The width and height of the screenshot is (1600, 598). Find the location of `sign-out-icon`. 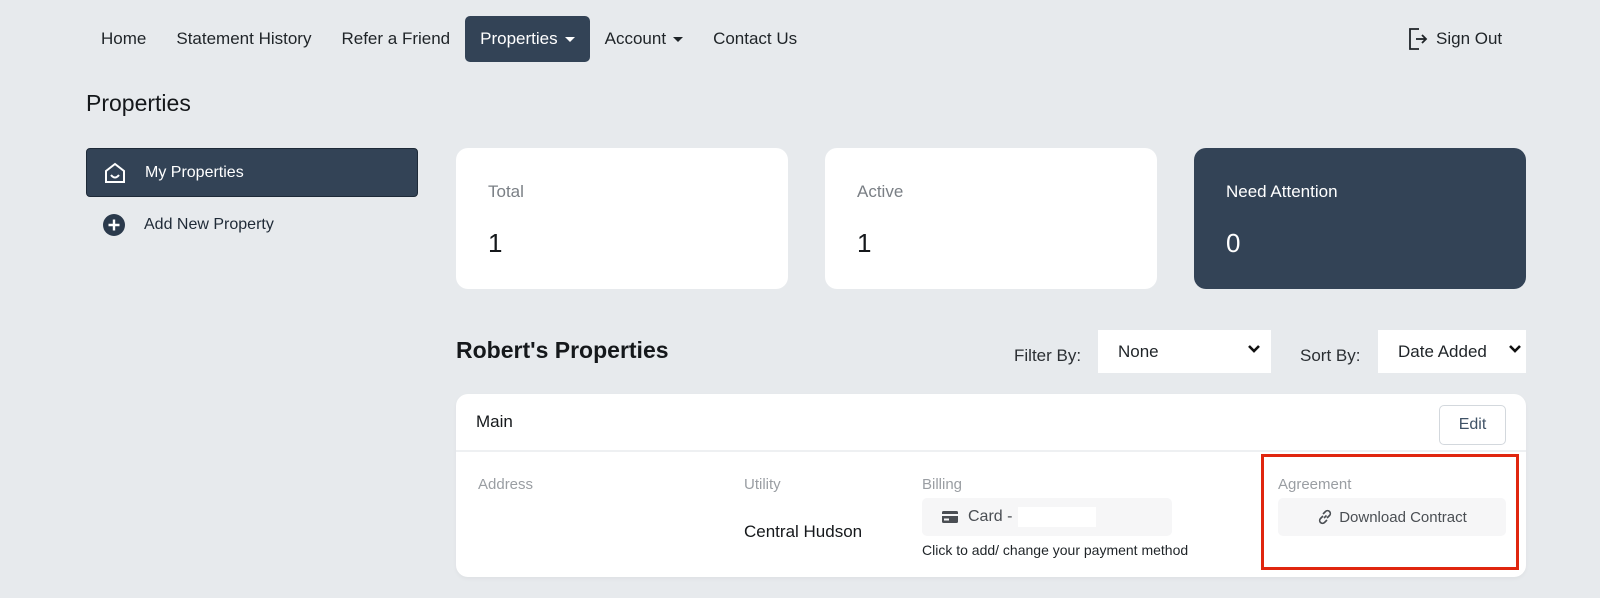

sign-out-icon is located at coordinates (1418, 39).